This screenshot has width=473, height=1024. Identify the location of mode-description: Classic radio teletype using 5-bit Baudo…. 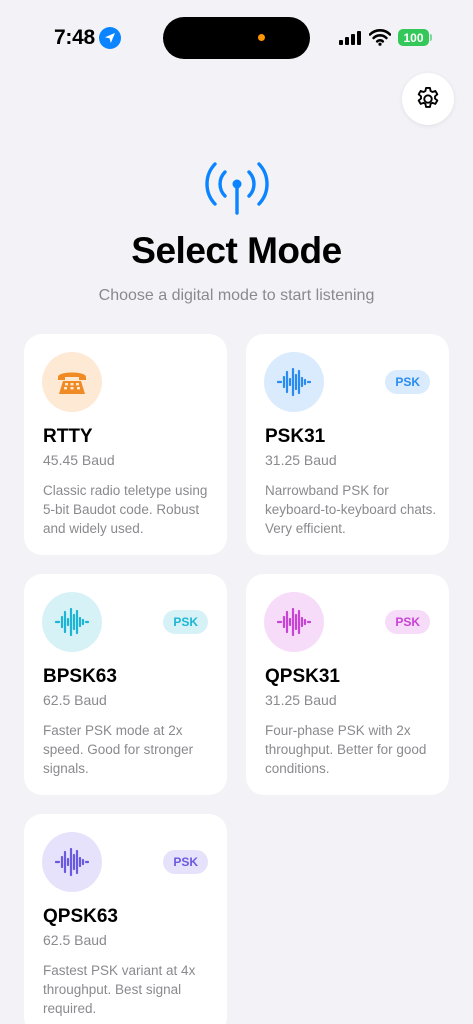
(125, 509).